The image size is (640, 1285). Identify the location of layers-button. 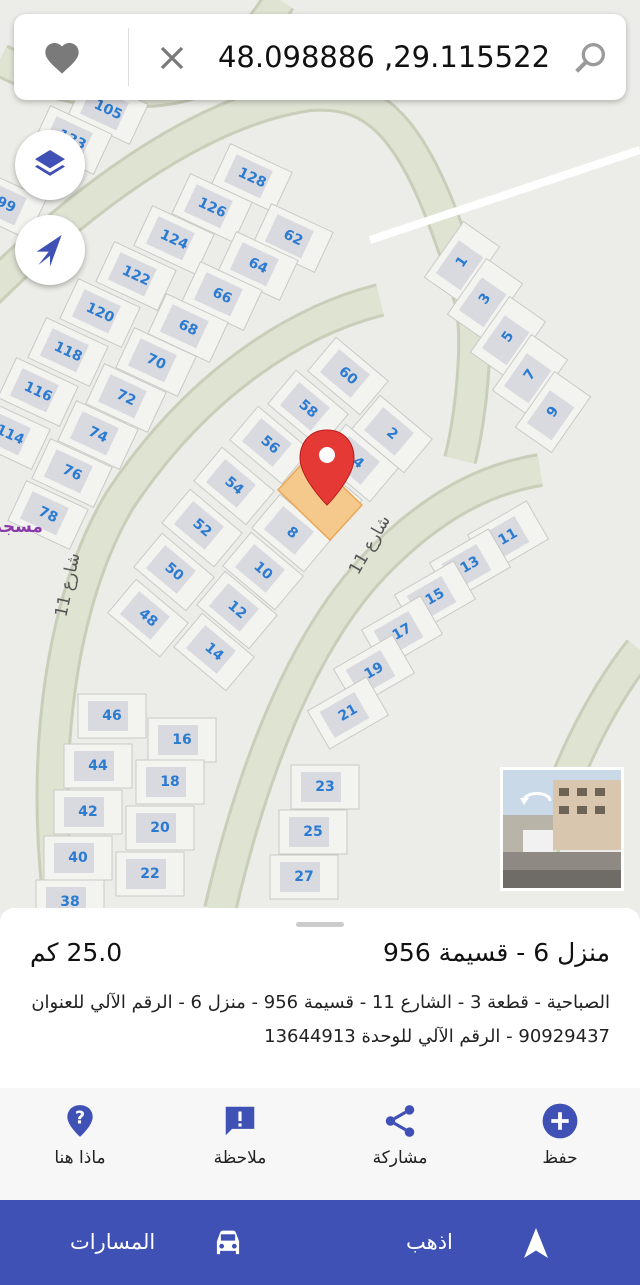
(50, 165).